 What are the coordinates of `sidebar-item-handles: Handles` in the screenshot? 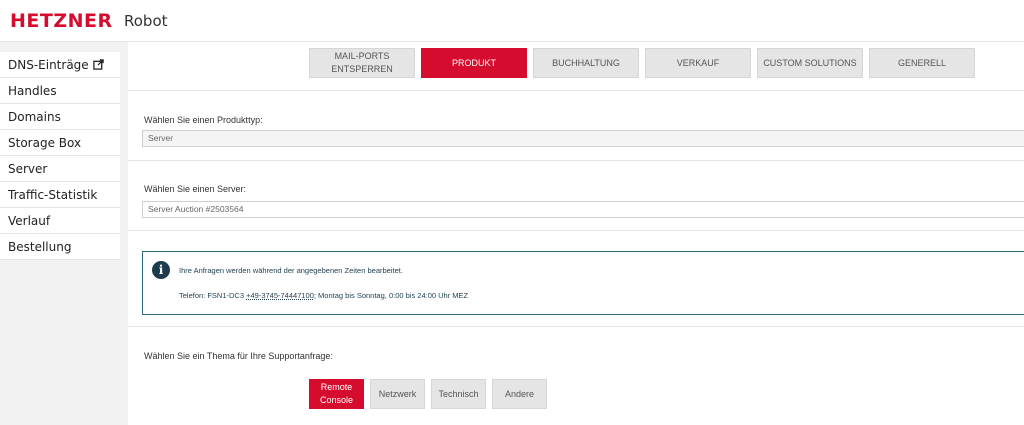 It's located at (60, 91).